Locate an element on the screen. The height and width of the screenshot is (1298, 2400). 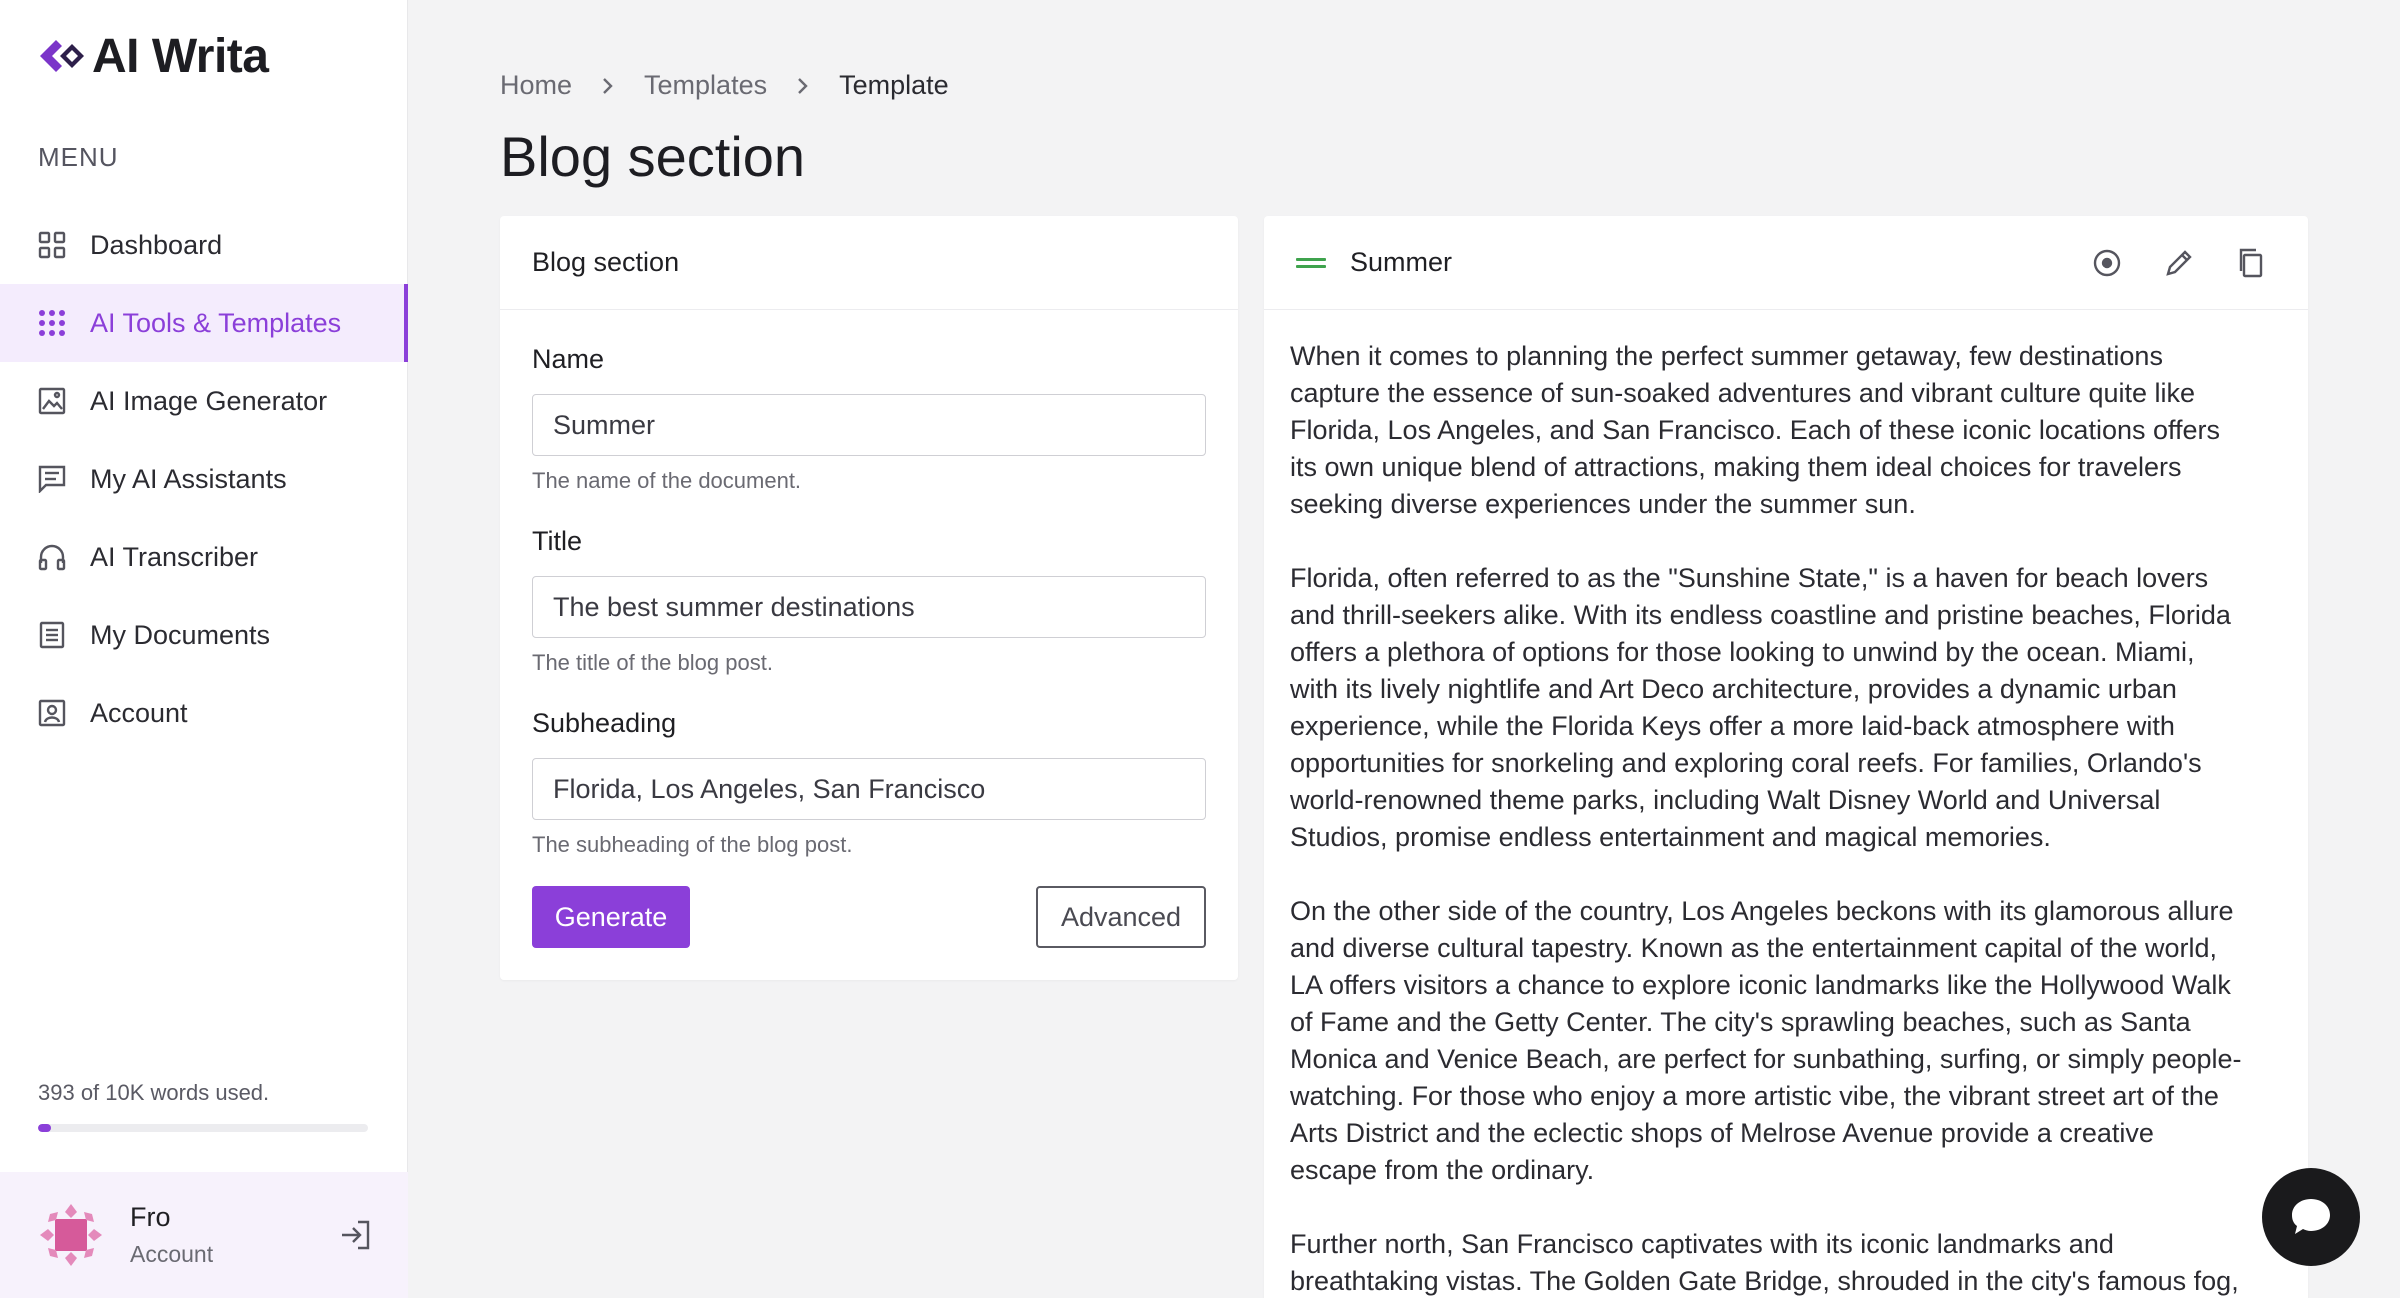
sidebar-item-label: My AI Assistants is located at coordinates (188, 478).